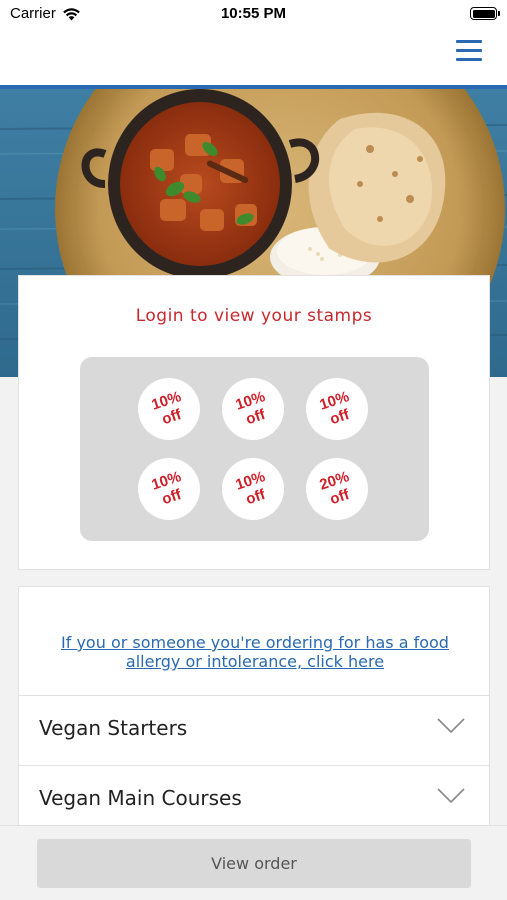 This screenshot has height=900, width=507. Describe the element at coordinates (169, 409) in the screenshot. I see `stamp-1: 10% off` at that location.